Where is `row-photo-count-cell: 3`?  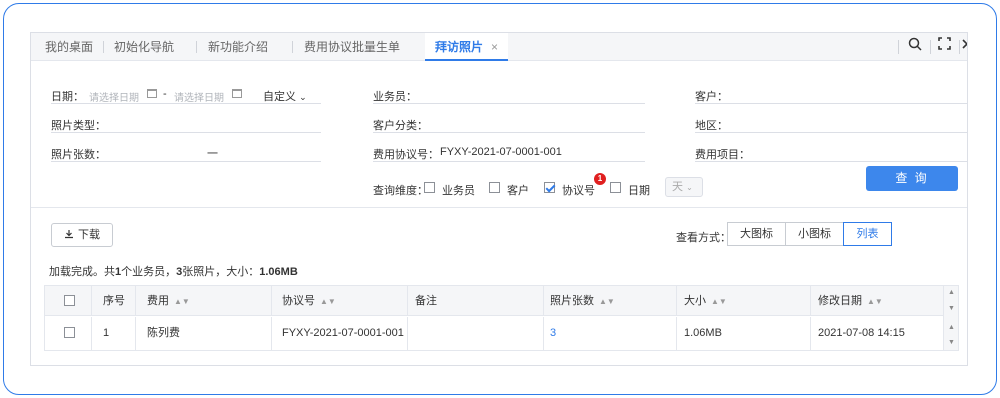
row-photo-count-cell: 3 is located at coordinates (610, 333).